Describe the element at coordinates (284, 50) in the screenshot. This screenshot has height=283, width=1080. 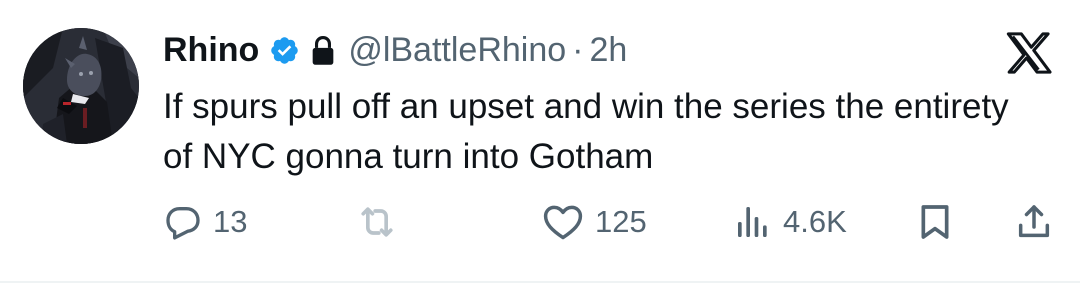
I see `verified-badge-icon` at that location.